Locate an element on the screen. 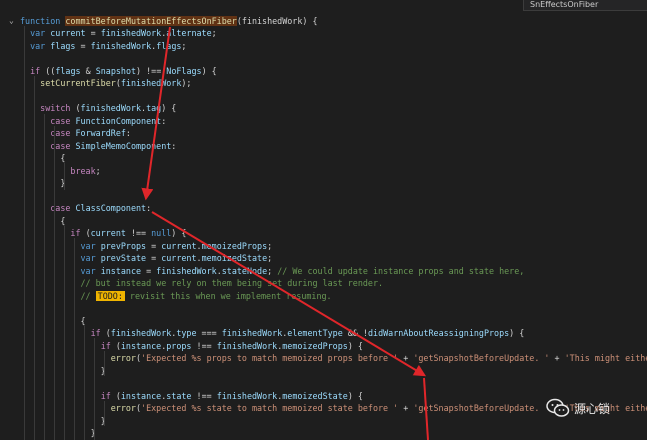 The height and width of the screenshot is (440, 647). watermark: 源心锁 is located at coordinates (596, 408).